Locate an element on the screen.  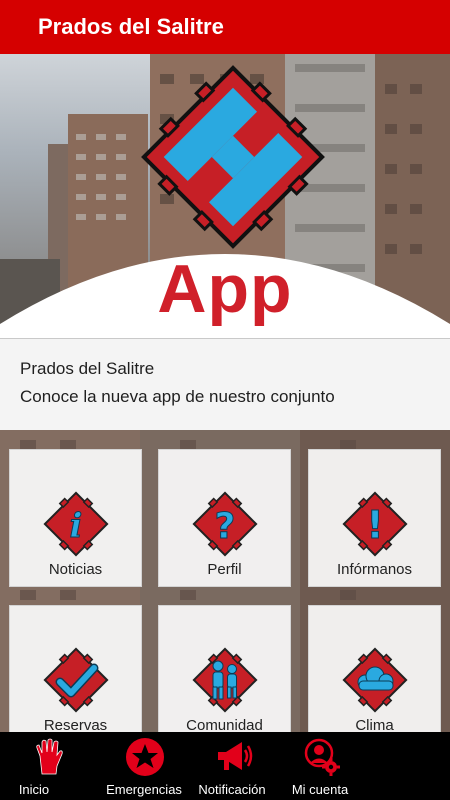
nav-item-mi-cuenta: Mi cuenta is located at coordinates (320, 766).